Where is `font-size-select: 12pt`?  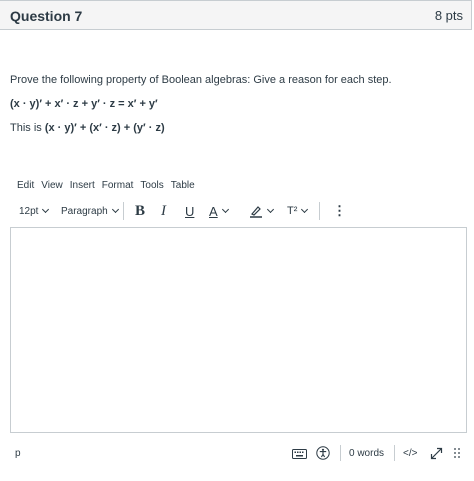 font-size-select: 12pt is located at coordinates (34, 211).